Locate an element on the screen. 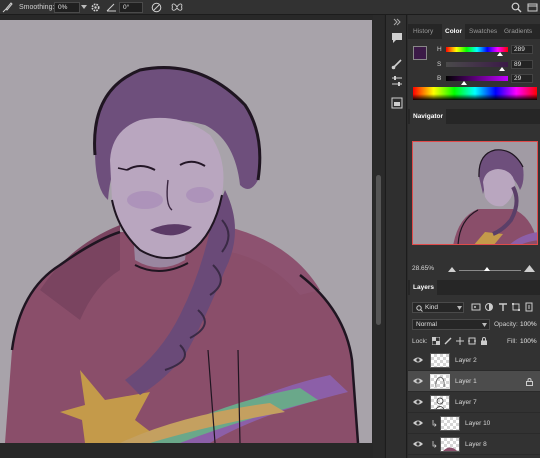  lock-transparent-icon is located at coordinates (436, 341).